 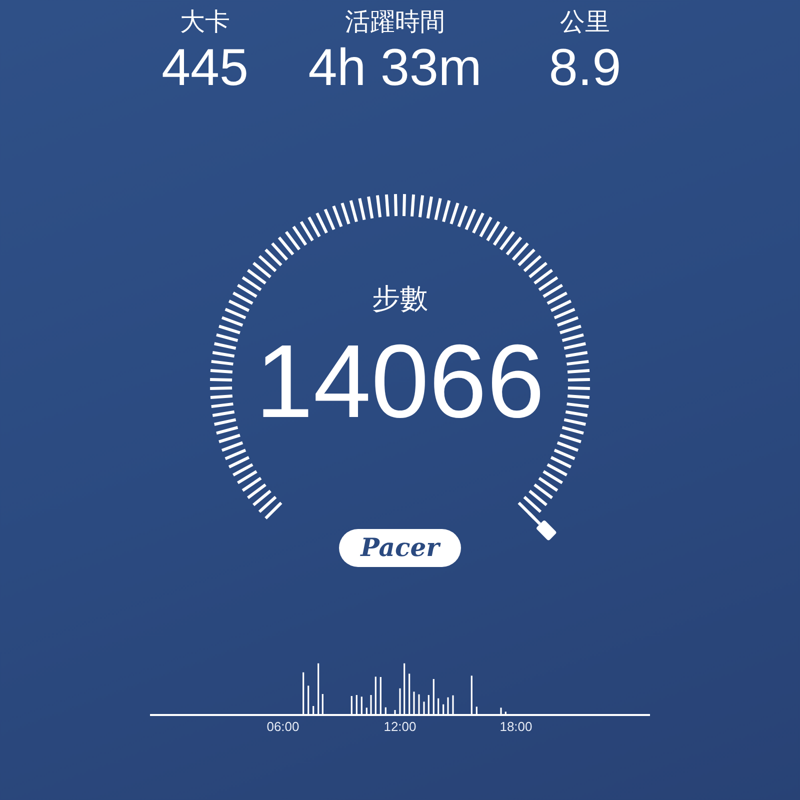 I want to click on time-axis-label: 12:00, so click(x=400, y=726).